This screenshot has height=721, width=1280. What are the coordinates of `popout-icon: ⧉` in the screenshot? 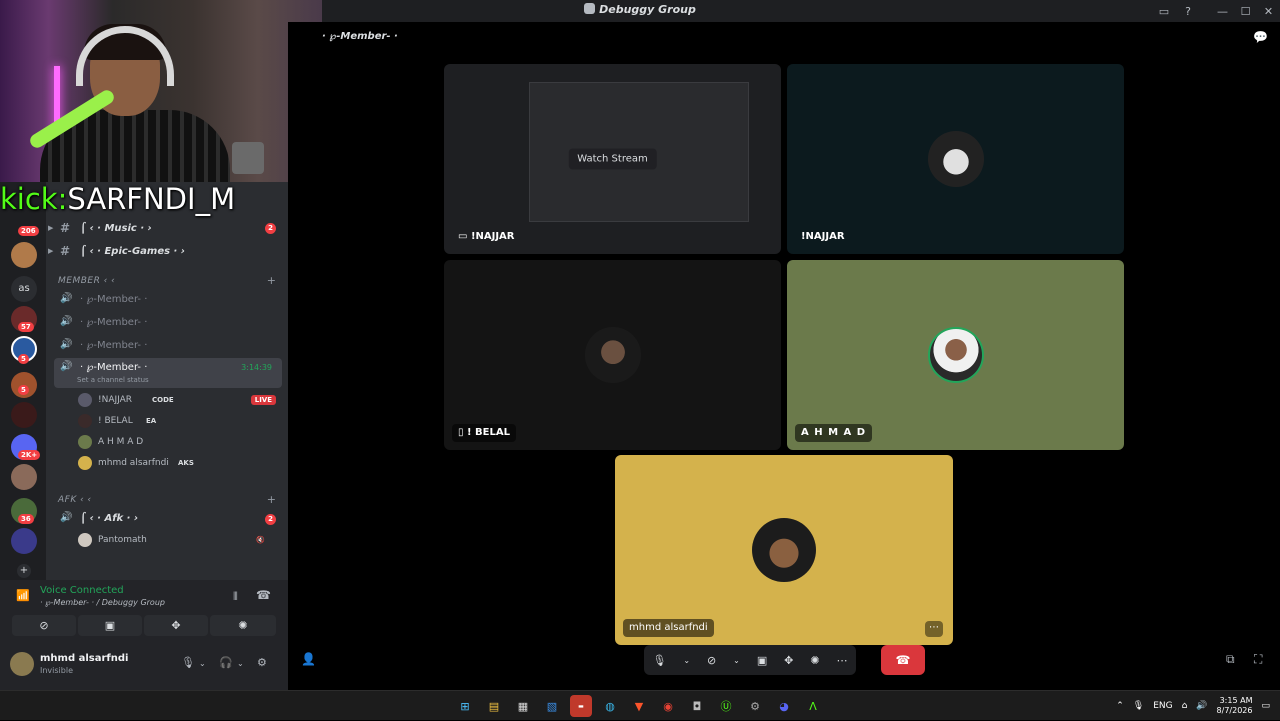 It's located at (1230, 659).